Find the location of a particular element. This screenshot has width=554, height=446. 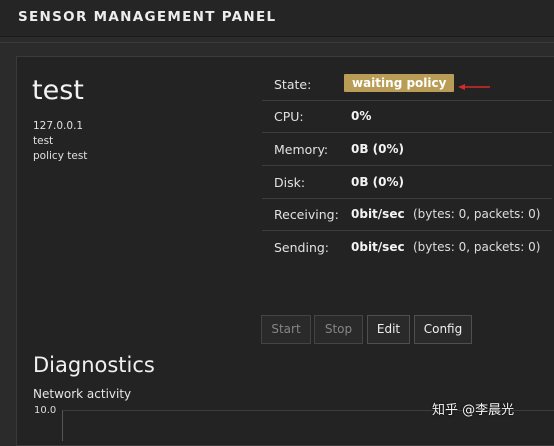

sending-label: Sending: is located at coordinates (302, 247).